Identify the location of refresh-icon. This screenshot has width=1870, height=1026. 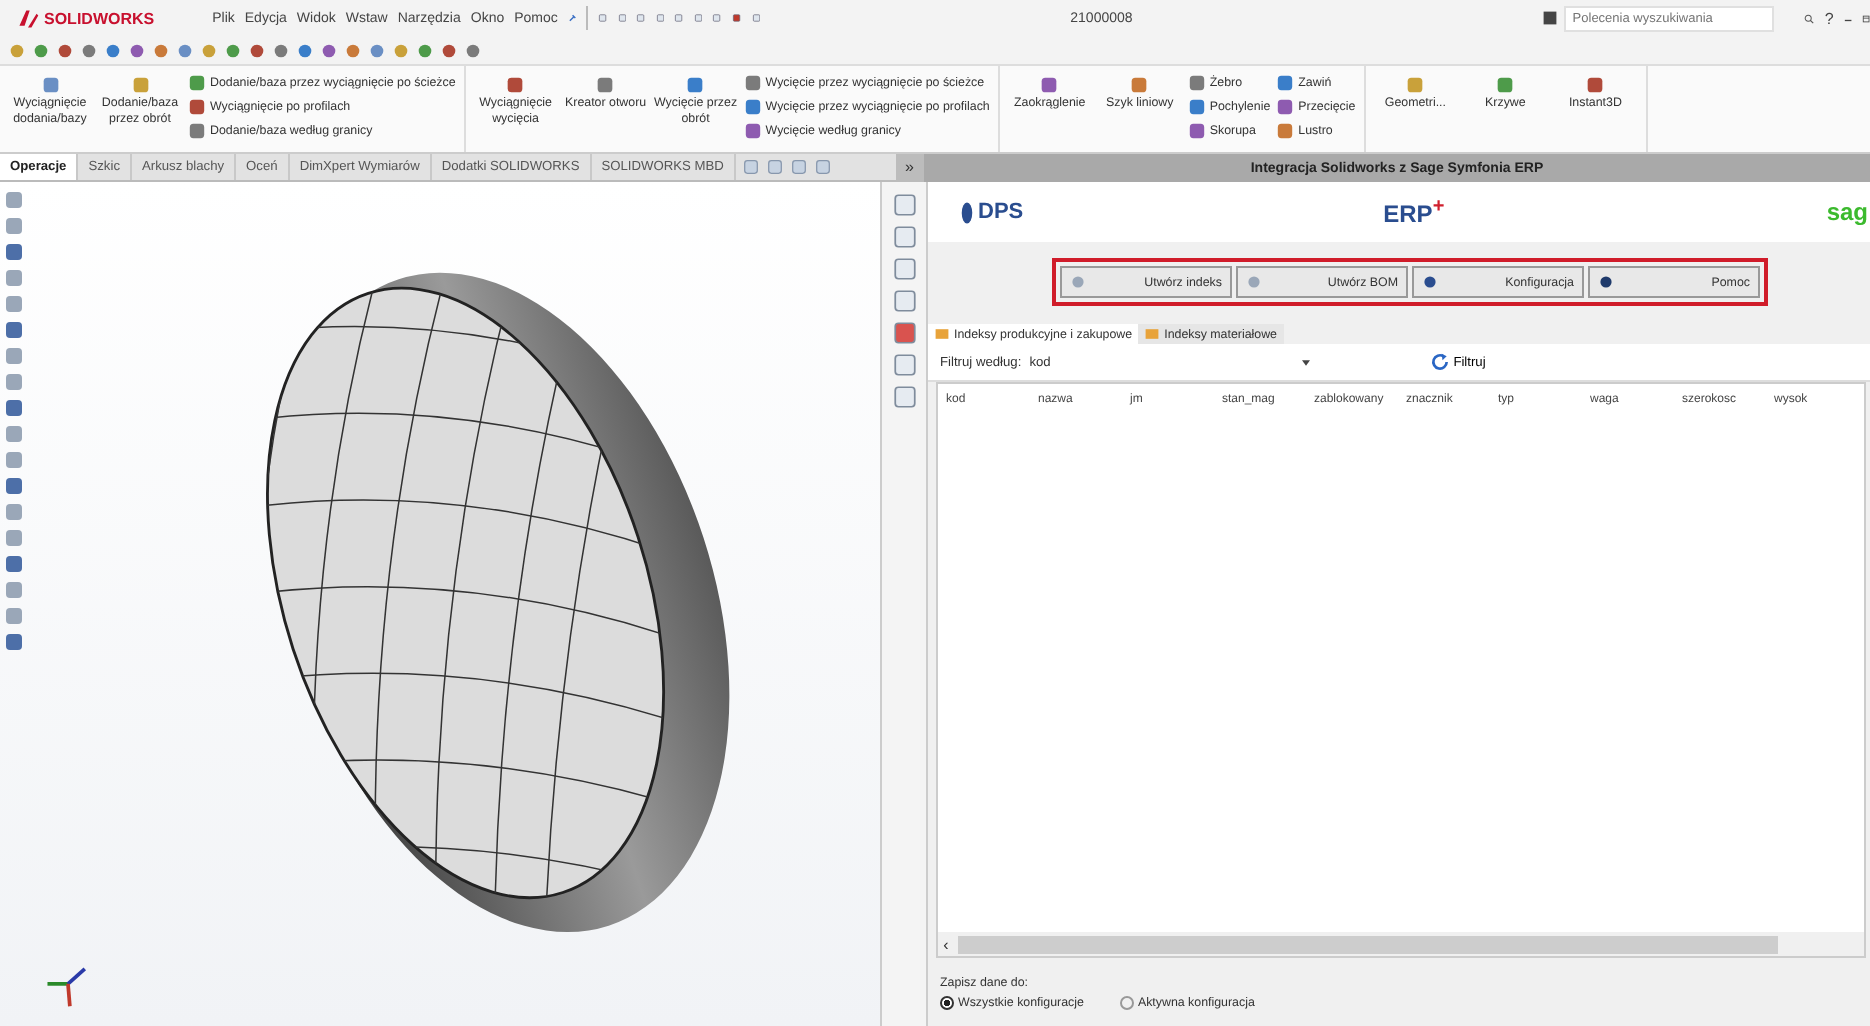
(1439, 362).